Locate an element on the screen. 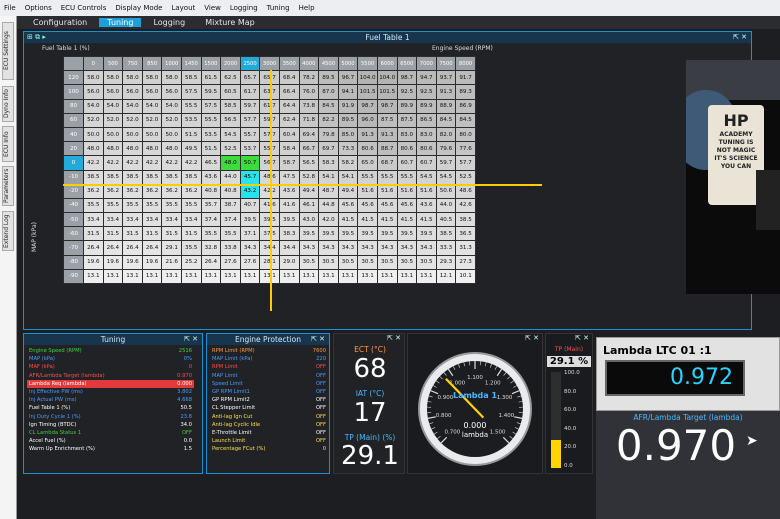 This screenshot has height=519, width=780. table-cell: 52.5 is located at coordinates (465, 177).